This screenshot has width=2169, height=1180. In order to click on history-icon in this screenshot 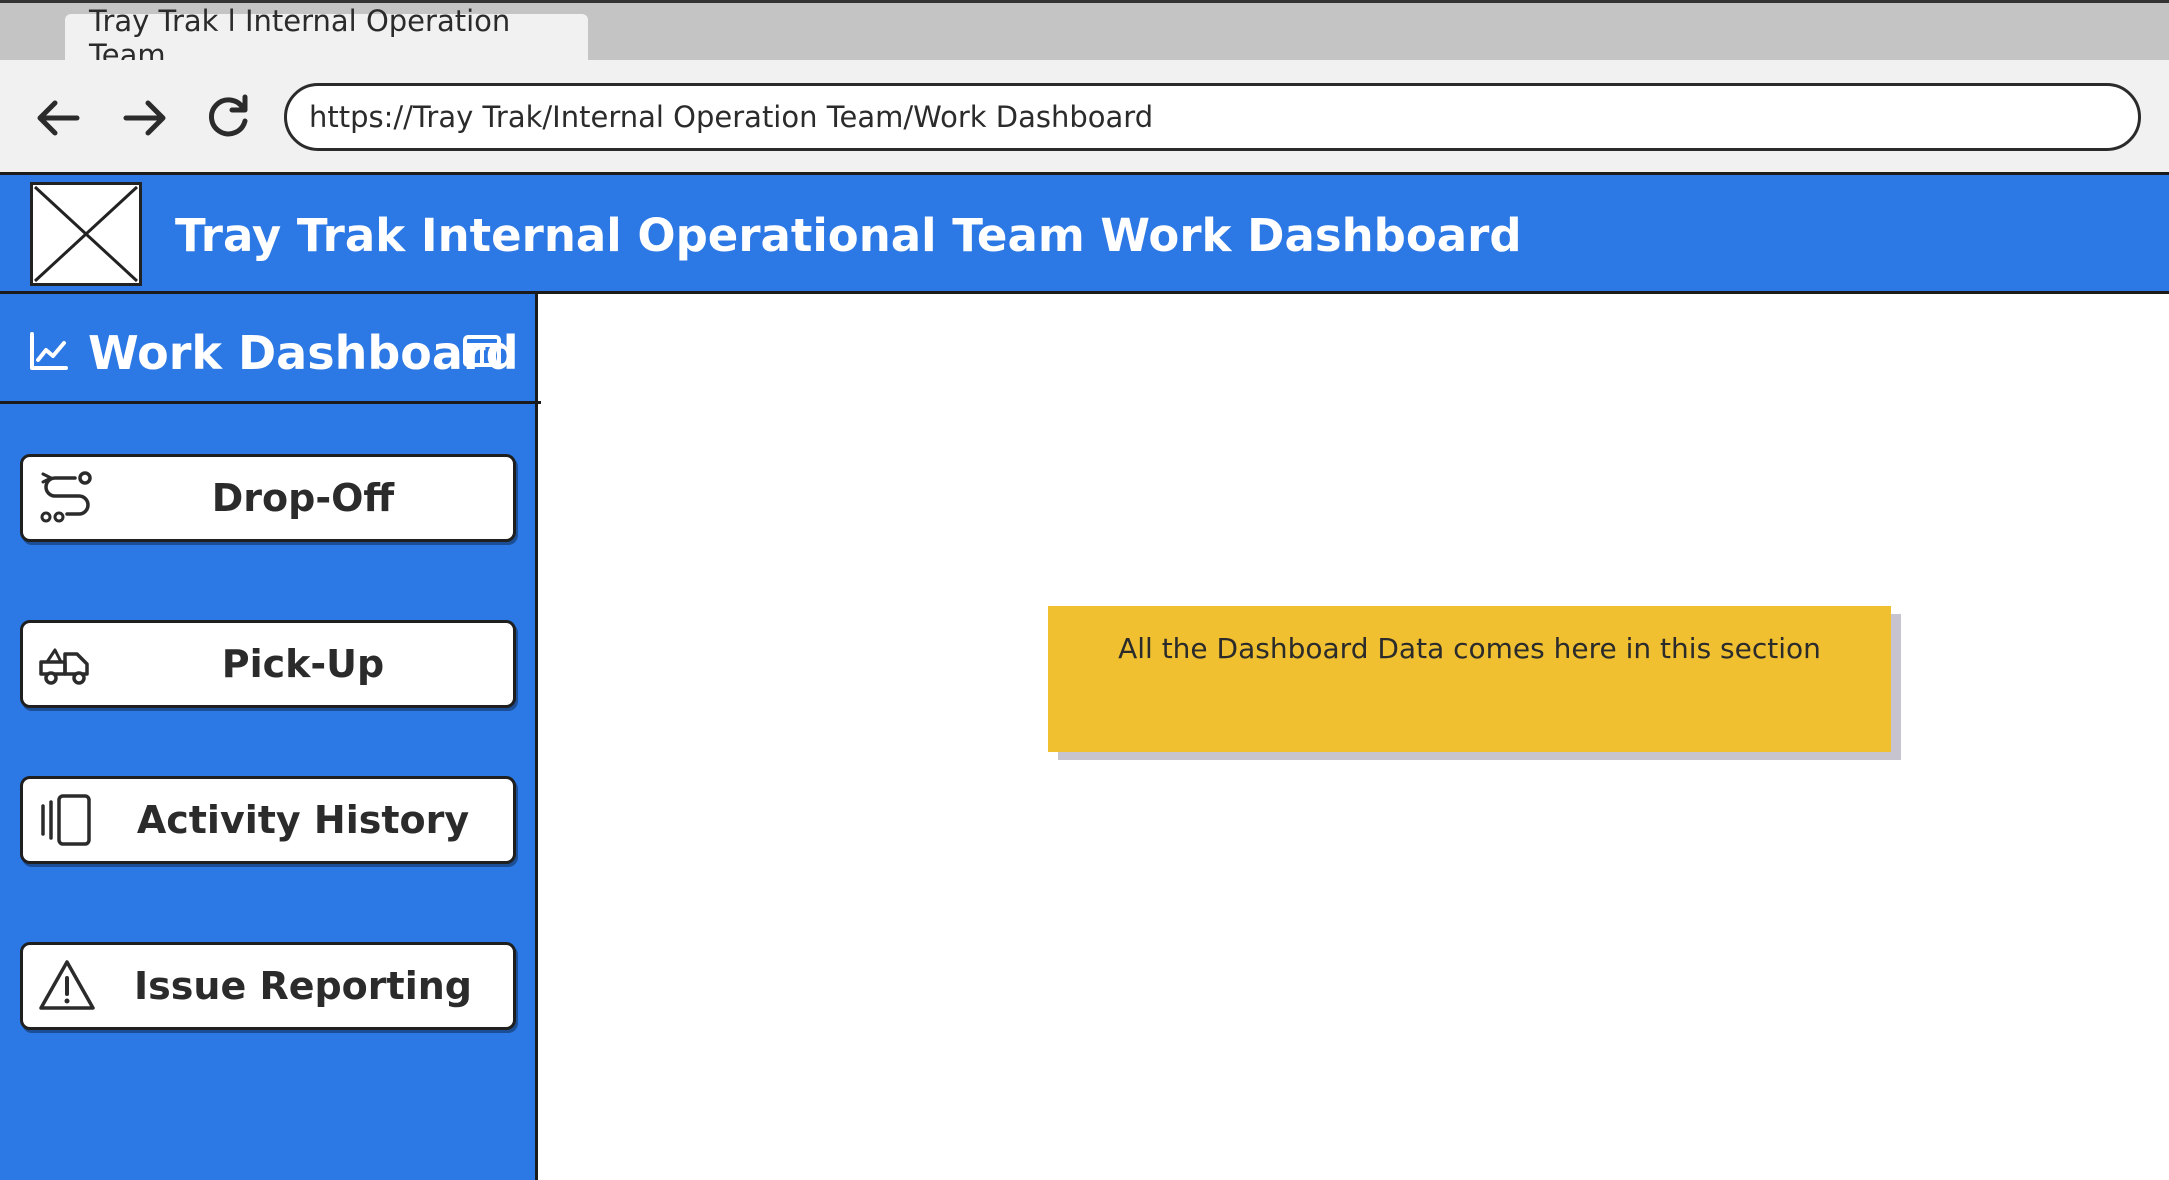, I will do `click(66, 820)`.